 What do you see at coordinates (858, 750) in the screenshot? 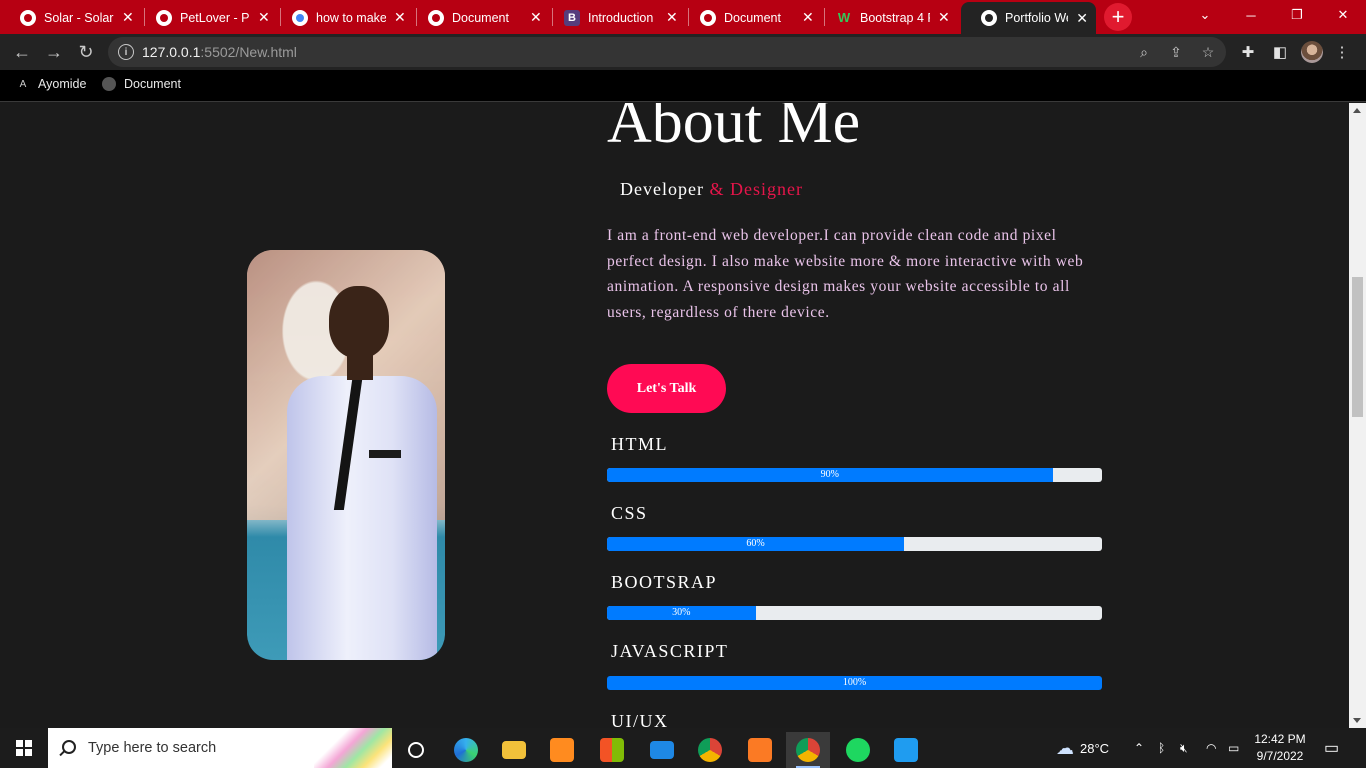
I see `spotify-icon` at bounding box center [858, 750].